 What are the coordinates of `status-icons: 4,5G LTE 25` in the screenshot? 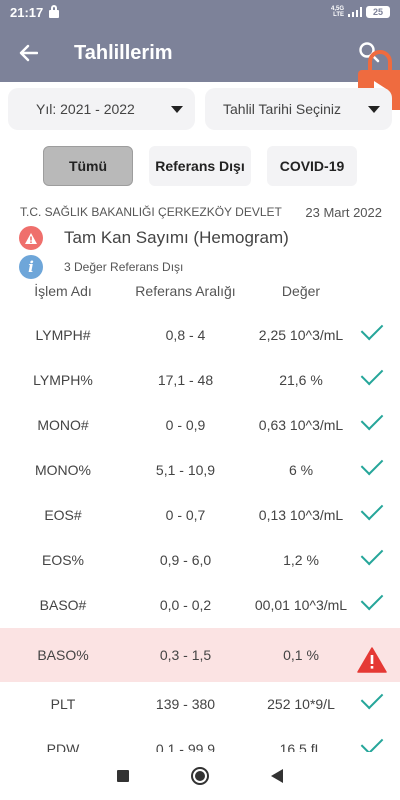 It's located at (360, 12).